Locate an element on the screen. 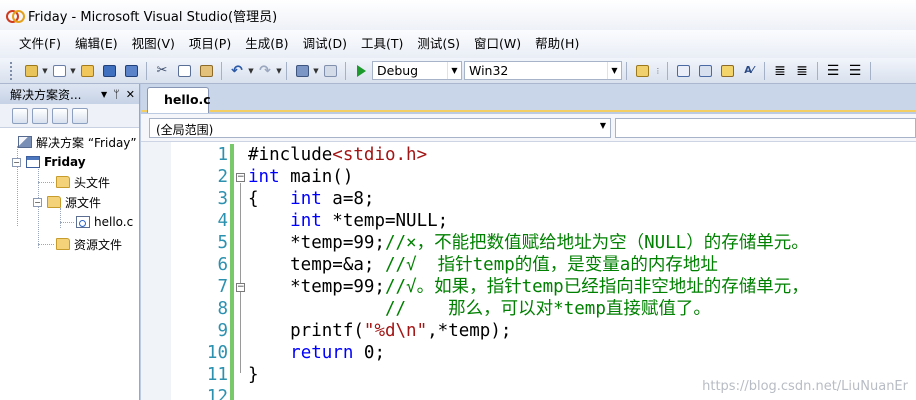 The image size is (916, 400). fold-guide is located at coordinates (240, 278).